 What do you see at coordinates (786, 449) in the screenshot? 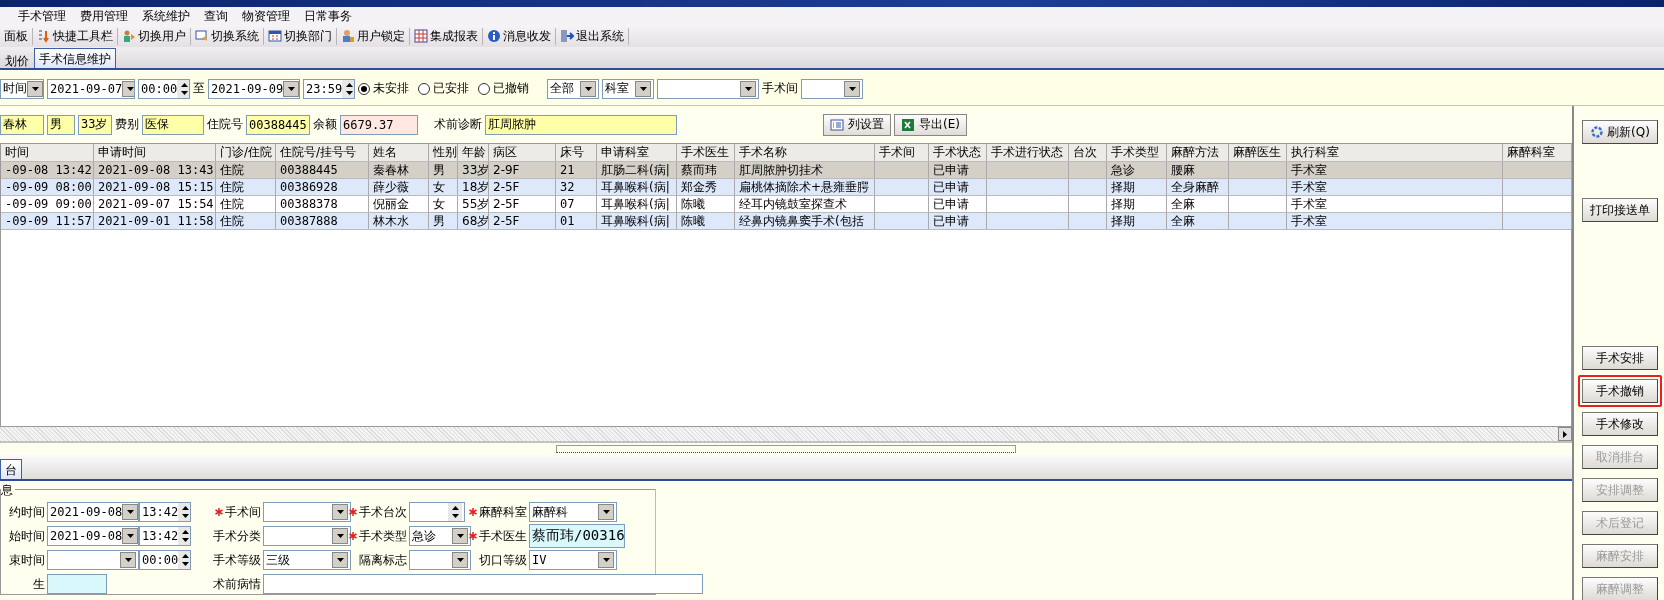
I see `splitter-handle` at bounding box center [786, 449].